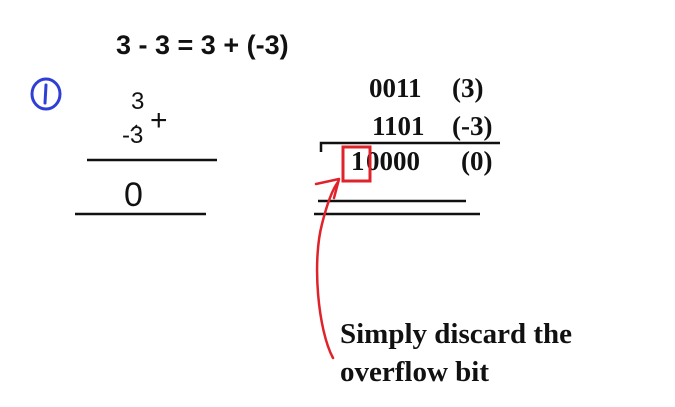 The width and height of the screenshot is (675, 407). Describe the element at coordinates (327, 188) in the screenshot. I see `annotation-arrowhead` at that location.